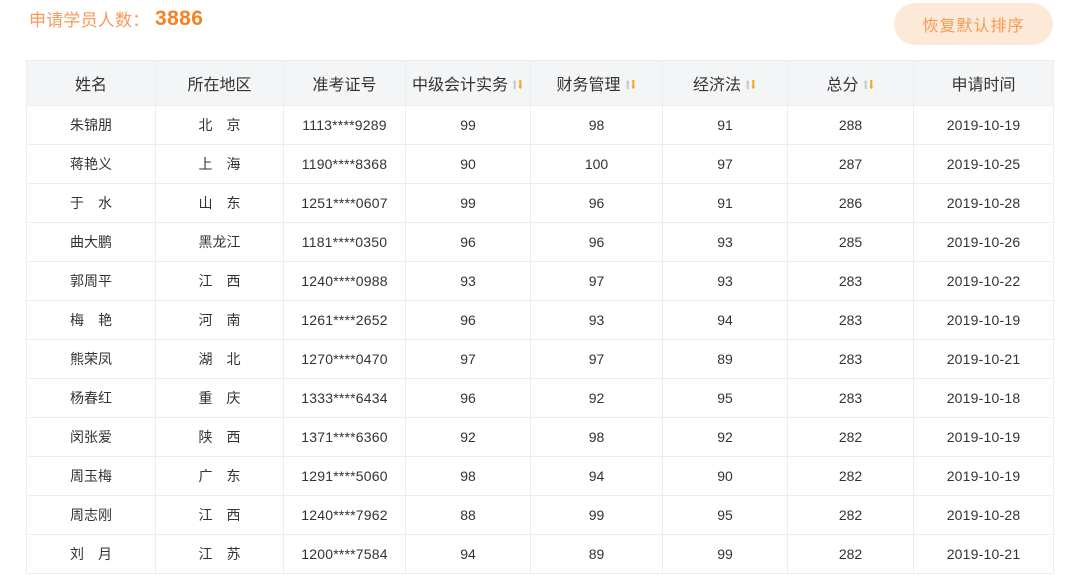  I want to click on table-row: 郭周平江西 1240****0988 93 97 93 283 2019-10-22, so click(540, 281).